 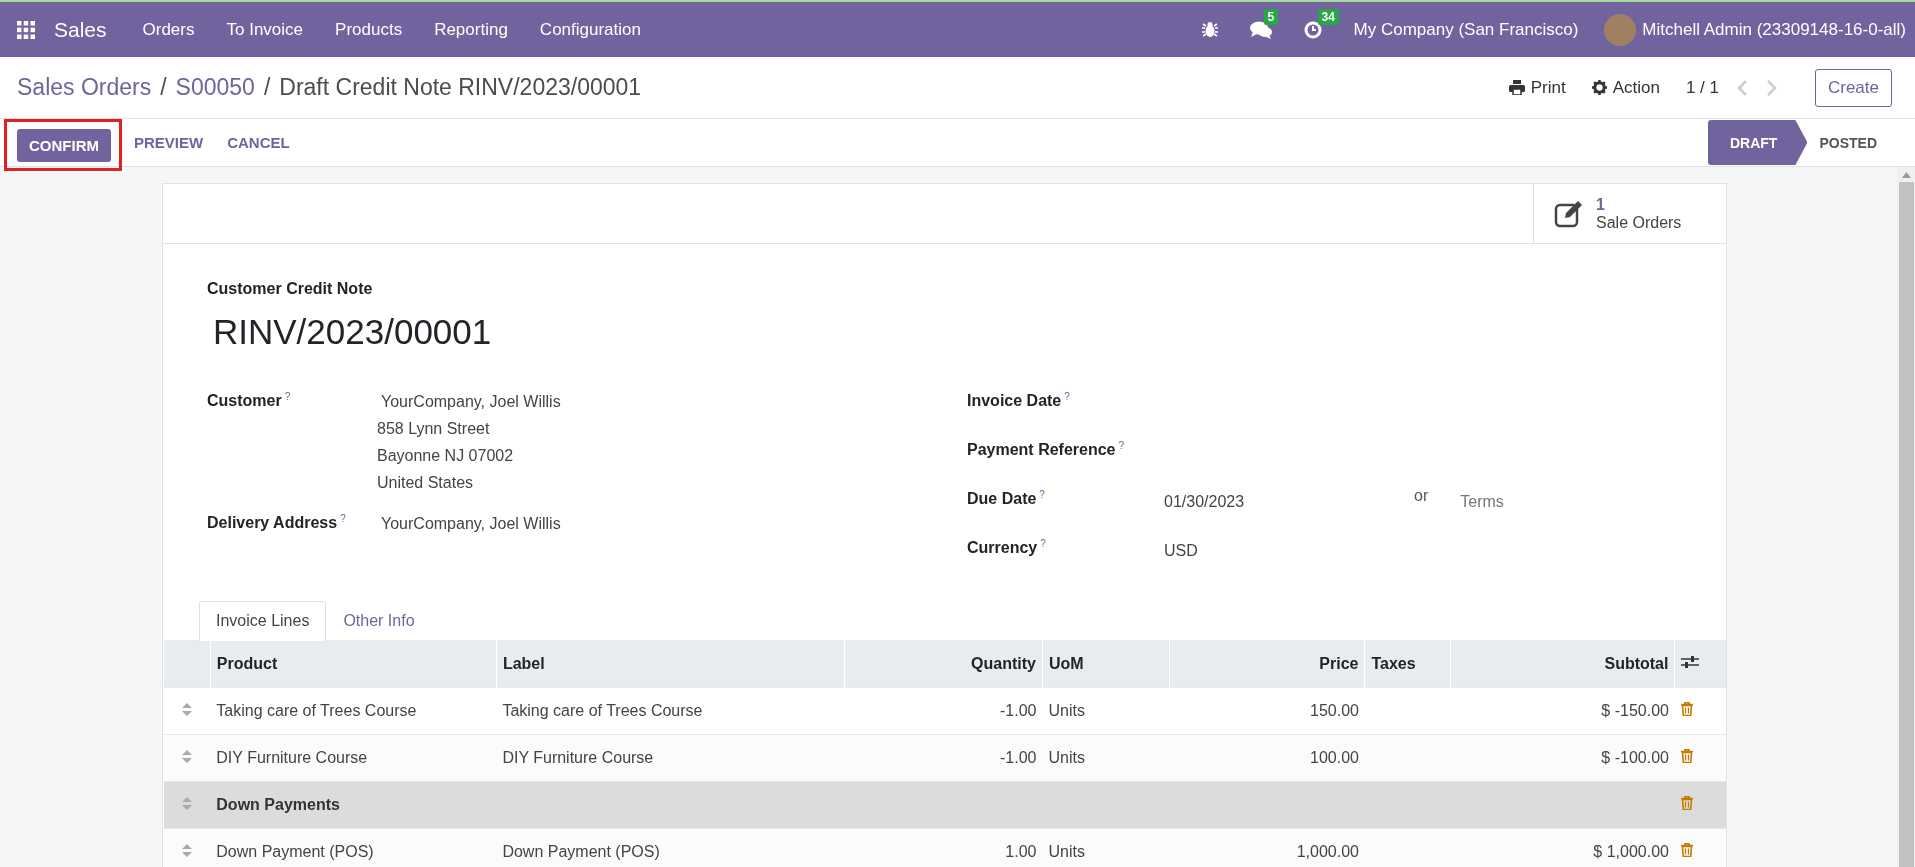 I want to click on avatar, so click(x=1620, y=29).